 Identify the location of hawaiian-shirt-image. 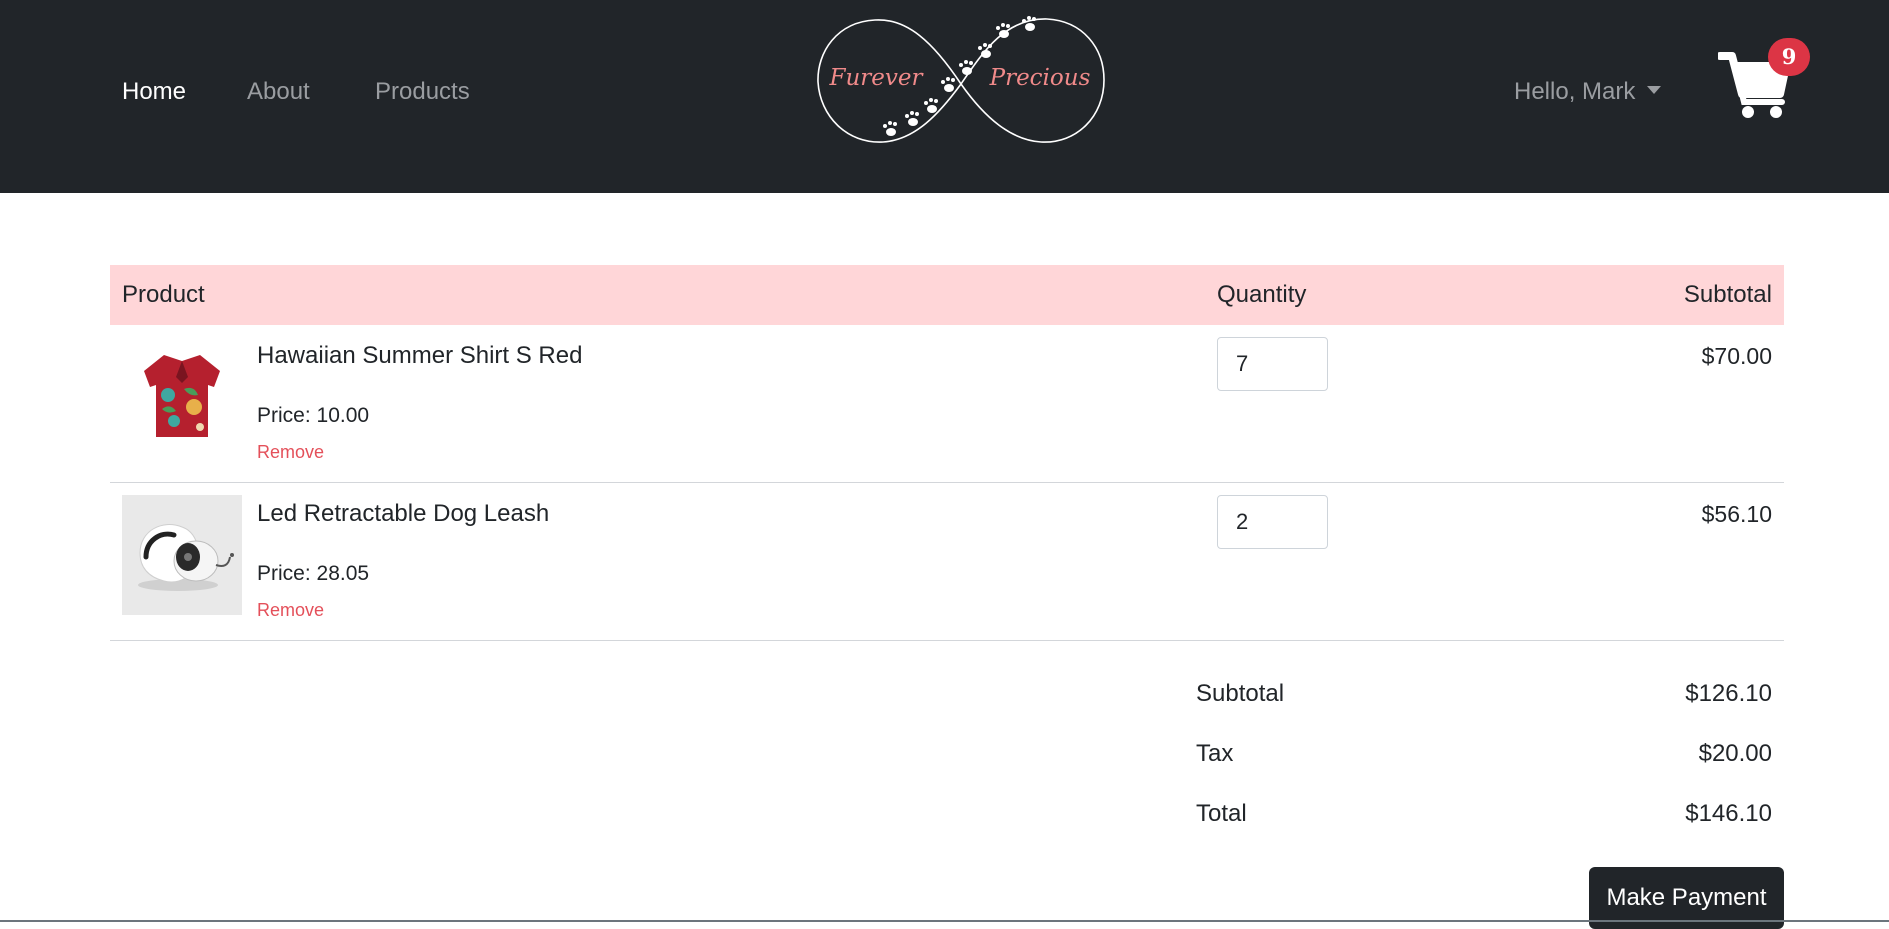
(182, 397).